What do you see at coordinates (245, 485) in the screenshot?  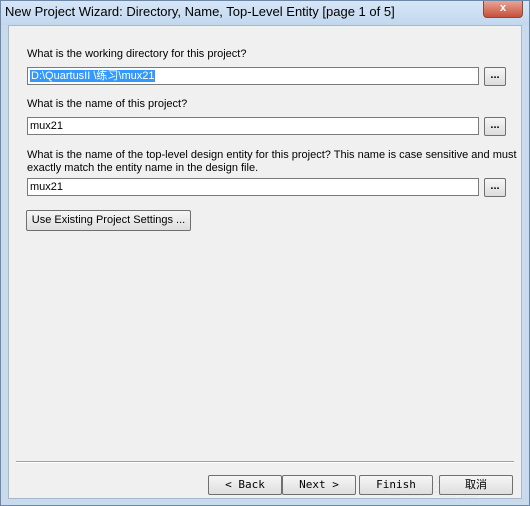 I see `back-button: < Back` at bounding box center [245, 485].